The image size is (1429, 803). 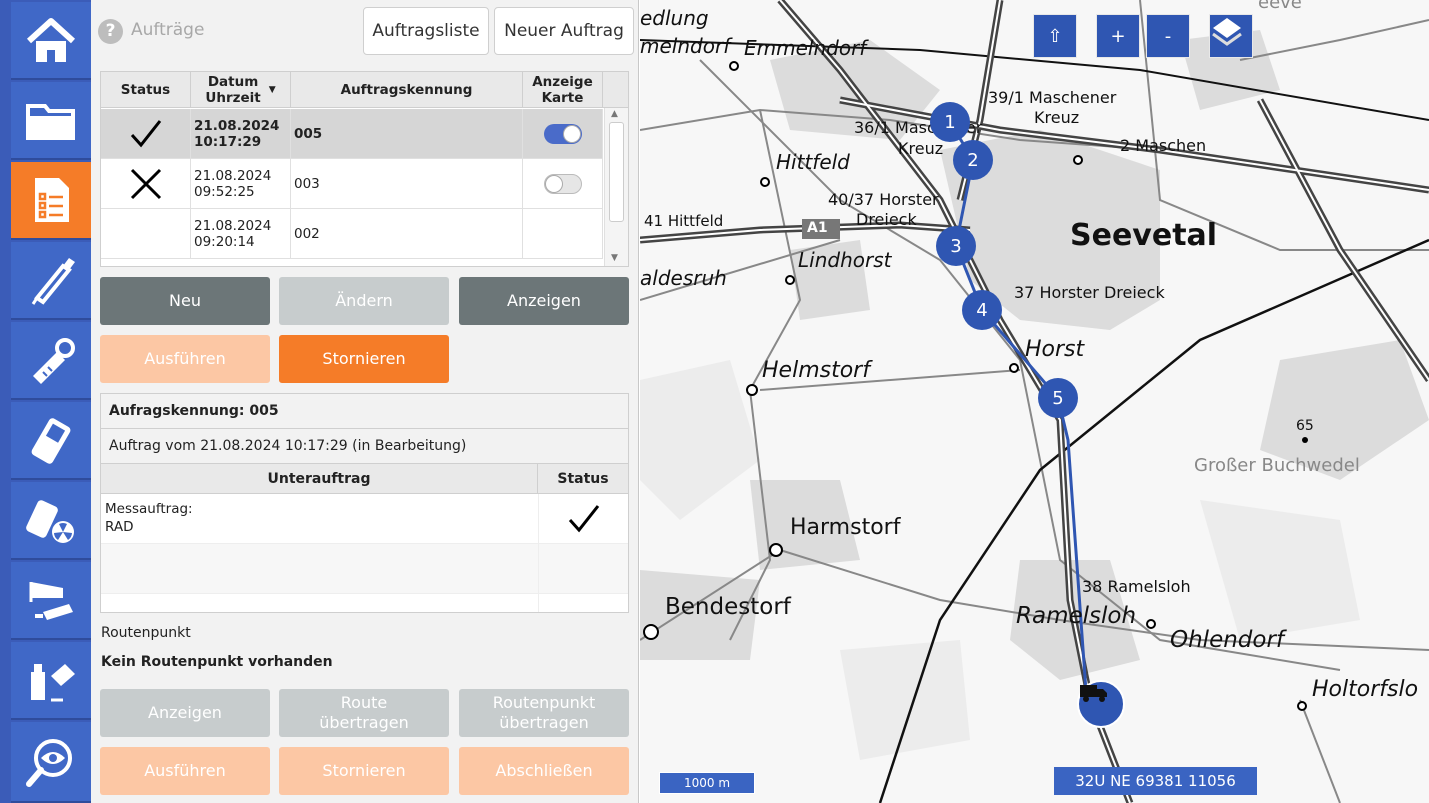 What do you see at coordinates (185, 771) in the screenshot?
I see `route-execute-button: Ausführen` at bounding box center [185, 771].